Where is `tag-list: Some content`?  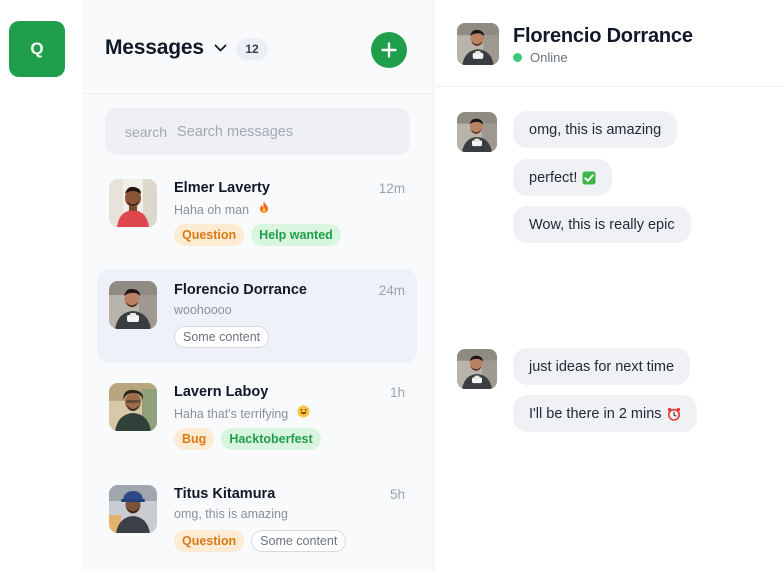
tag-list: Some content is located at coordinates (222, 337).